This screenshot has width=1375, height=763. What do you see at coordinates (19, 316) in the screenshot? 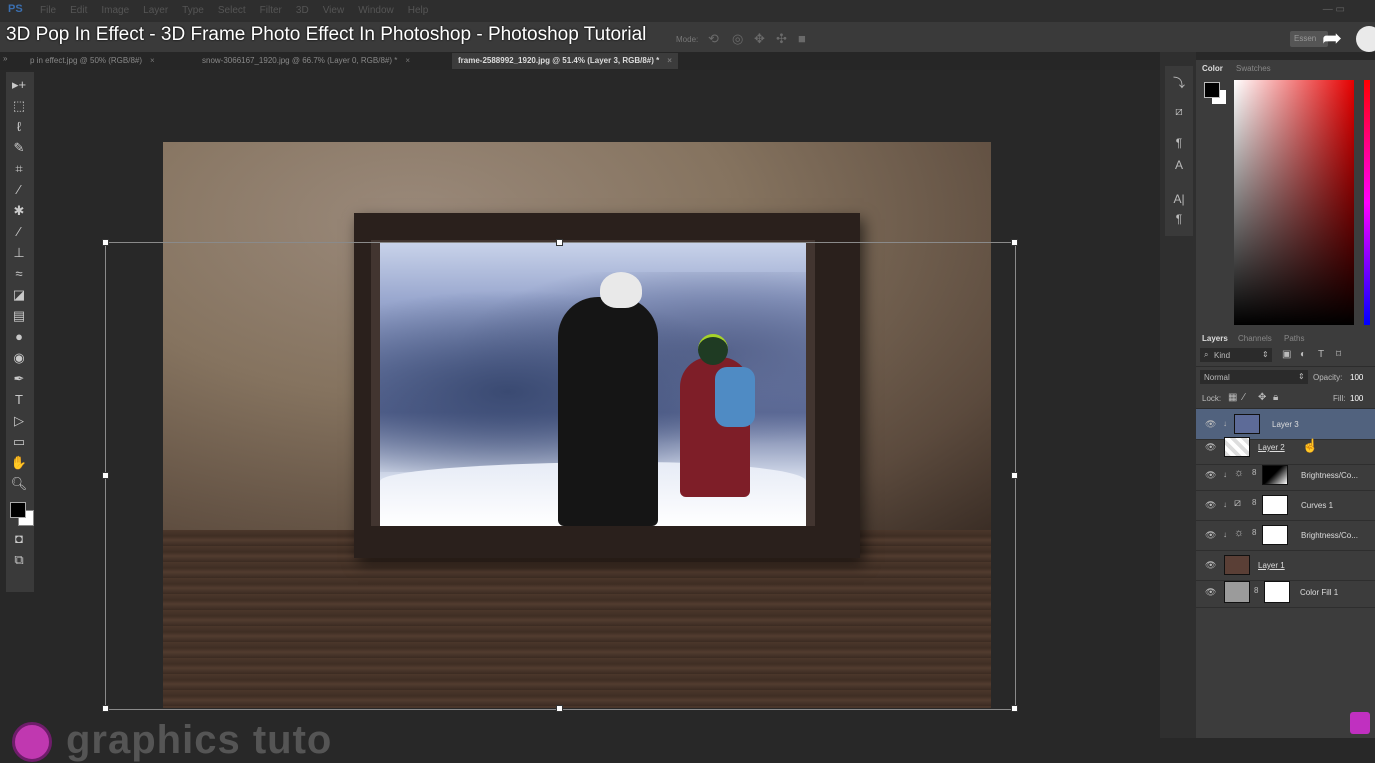
I see `gradient-tool-icon: ▤` at bounding box center [19, 316].